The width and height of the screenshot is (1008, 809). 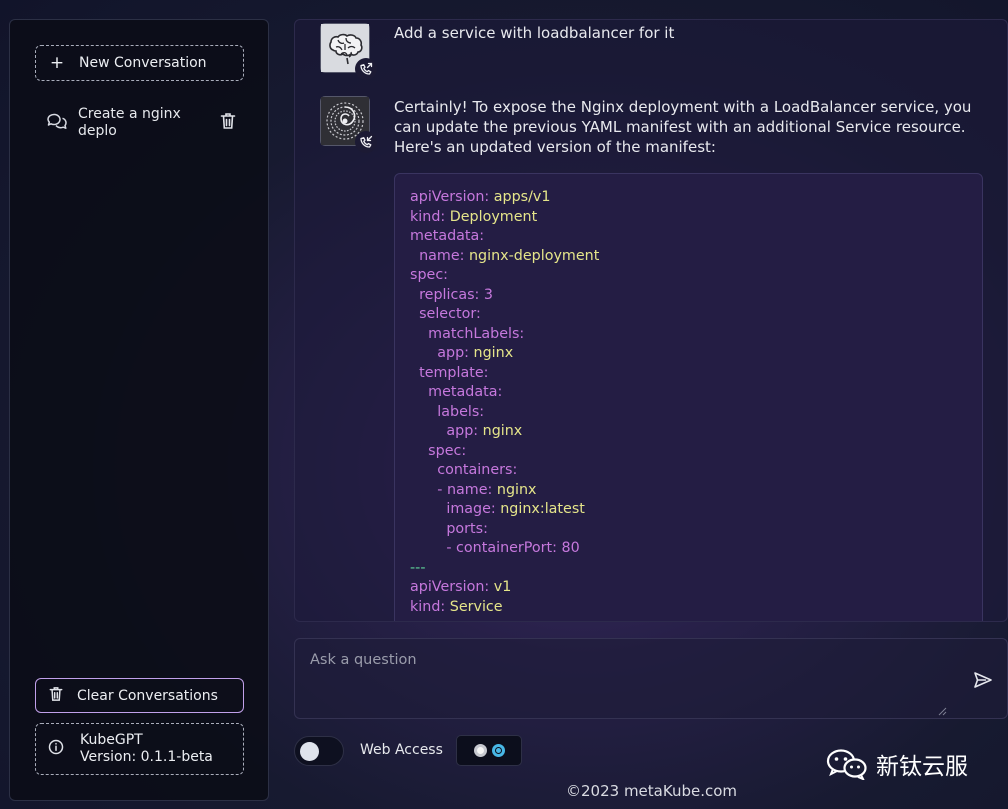 I want to click on clear-conversations-button: Clear Conversations, so click(x=139, y=695).